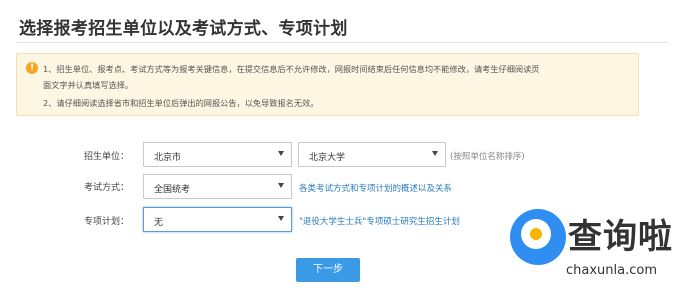 This screenshot has width=682, height=295. Describe the element at coordinates (88, 85) in the screenshot. I see `notice-line-2: 面文字并认真填写选择。` at that location.